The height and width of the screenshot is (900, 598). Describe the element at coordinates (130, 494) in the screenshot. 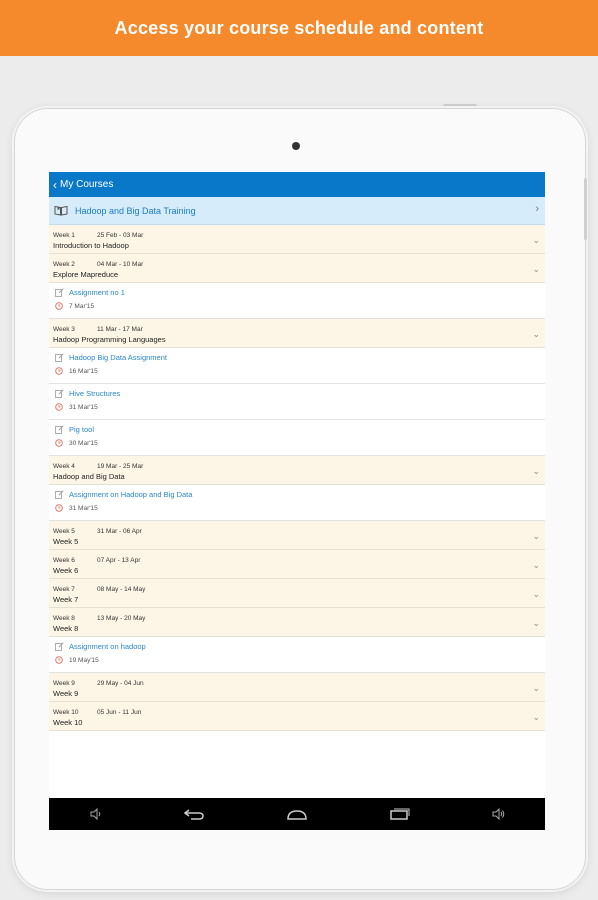

I see `assignment-link: Assignment on Hadoop and Big Data` at that location.